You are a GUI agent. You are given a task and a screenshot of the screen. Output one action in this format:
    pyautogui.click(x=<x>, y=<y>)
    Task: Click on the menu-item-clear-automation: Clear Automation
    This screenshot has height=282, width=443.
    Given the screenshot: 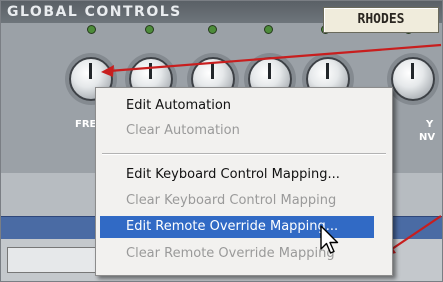 What is the action you would take?
    pyautogui.click(x=244, y=131)
    